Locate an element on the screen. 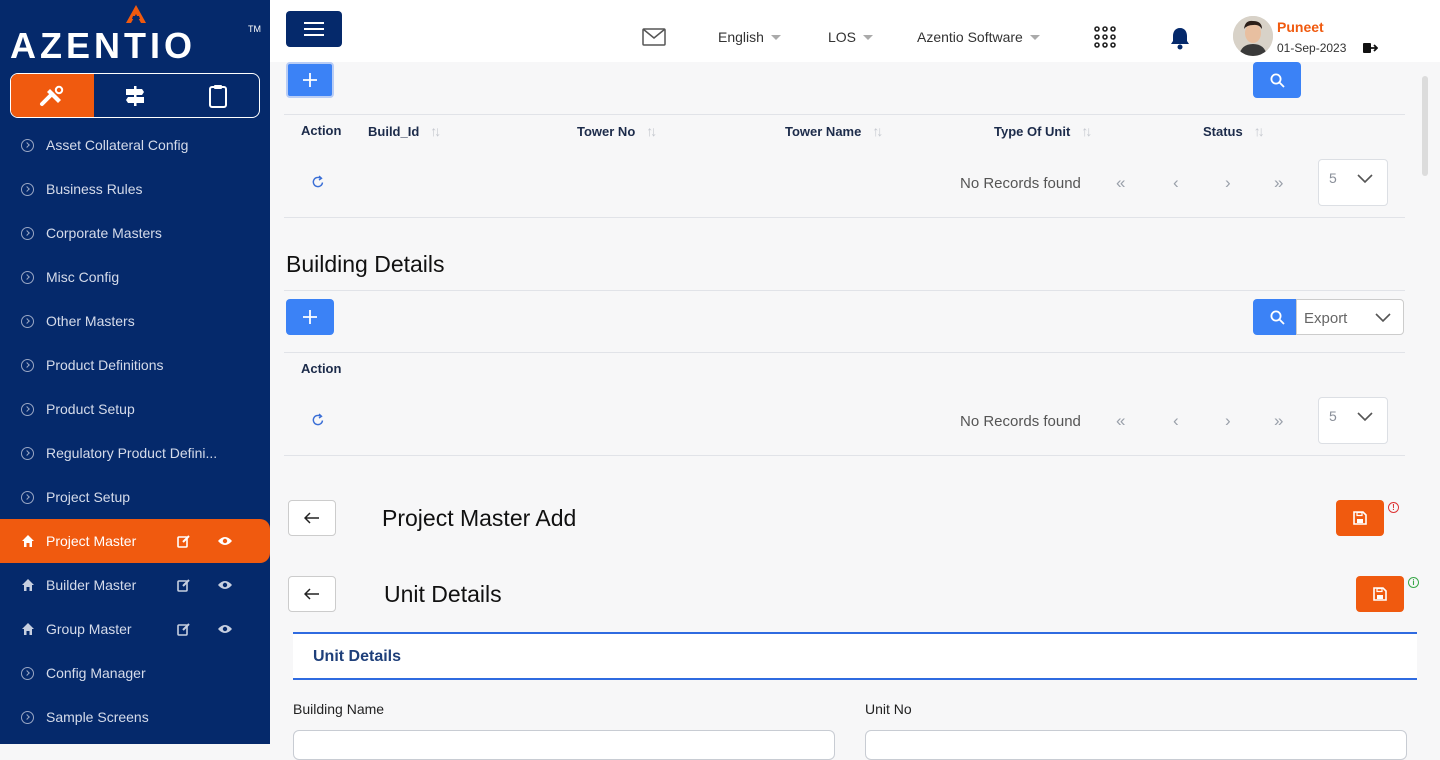 The image size is (1440, 760). sidebar-item-label: Business Rules is located at coordinates (94, 189).